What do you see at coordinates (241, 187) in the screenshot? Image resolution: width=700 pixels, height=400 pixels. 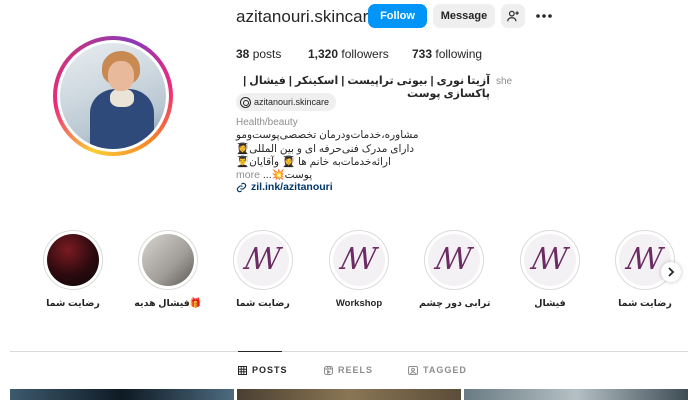 I see `link-icon` at bounding box center [241, 187].